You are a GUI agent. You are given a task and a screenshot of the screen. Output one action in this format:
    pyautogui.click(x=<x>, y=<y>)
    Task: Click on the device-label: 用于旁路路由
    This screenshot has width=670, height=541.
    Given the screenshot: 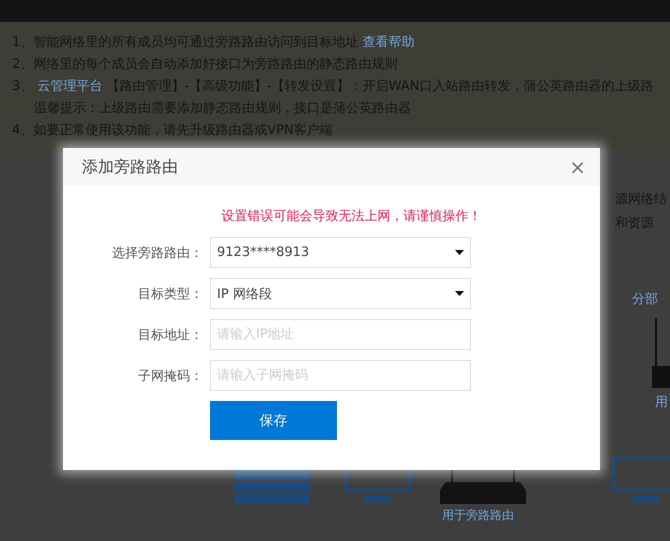 What is the action you would take?
    pyautogui.click(x=478, y=515)
    